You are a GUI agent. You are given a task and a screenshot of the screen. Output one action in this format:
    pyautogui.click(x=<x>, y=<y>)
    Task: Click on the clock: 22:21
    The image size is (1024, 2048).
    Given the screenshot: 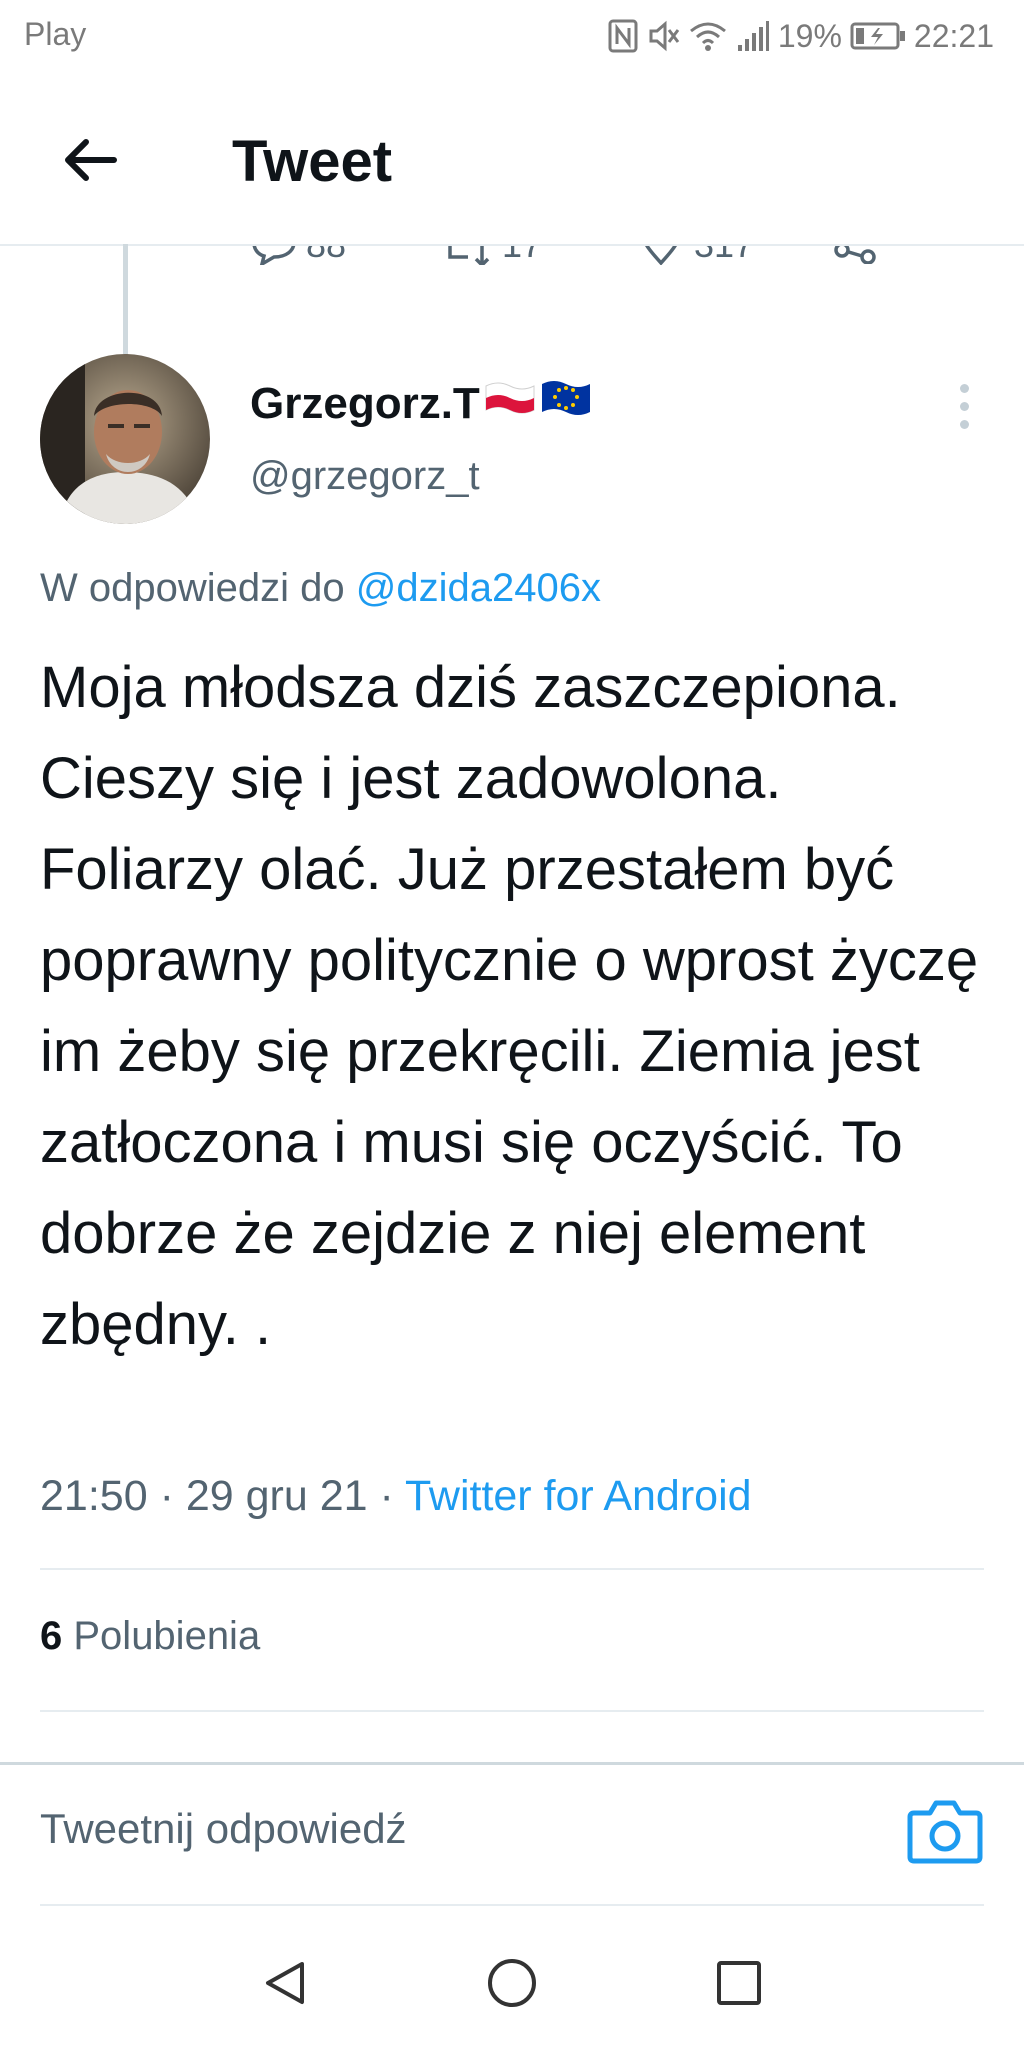 What is the action you would take?
    pyautogui.click(x=953, y=35)
    